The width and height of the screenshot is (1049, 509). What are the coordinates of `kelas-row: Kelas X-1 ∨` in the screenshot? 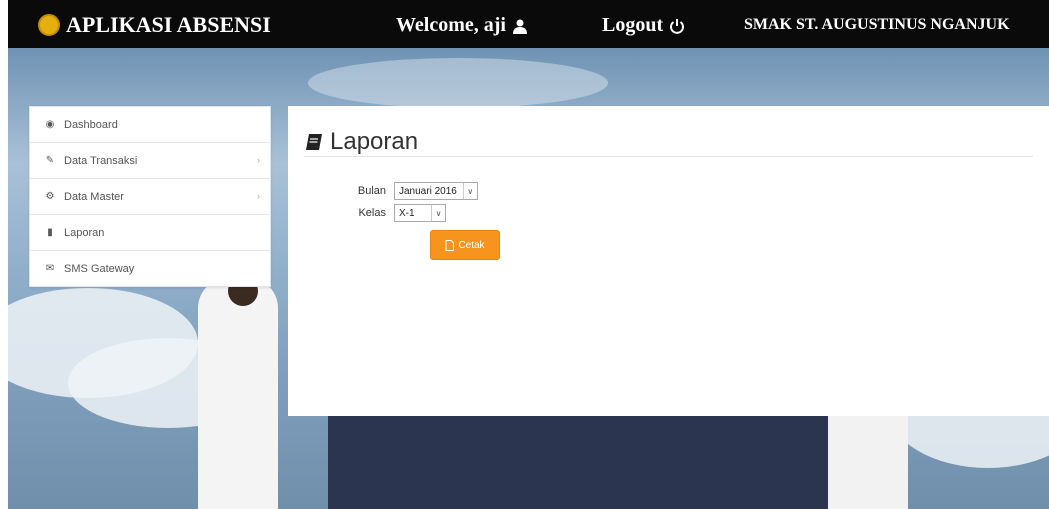 It's located at (381, 213).